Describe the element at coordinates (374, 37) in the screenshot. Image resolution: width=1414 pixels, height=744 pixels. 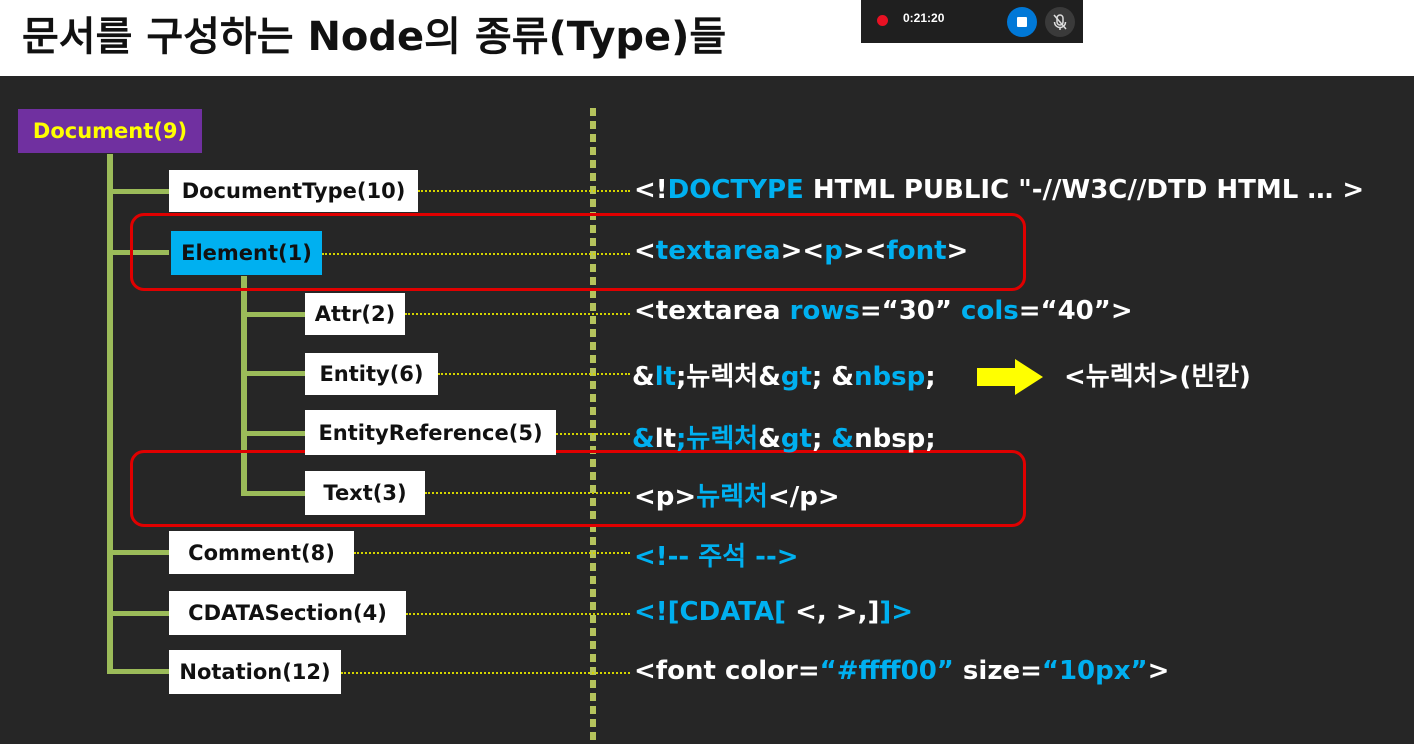
I see `slide-title: 문서를 구성하는 Node의 종류(Type)들` at that location.